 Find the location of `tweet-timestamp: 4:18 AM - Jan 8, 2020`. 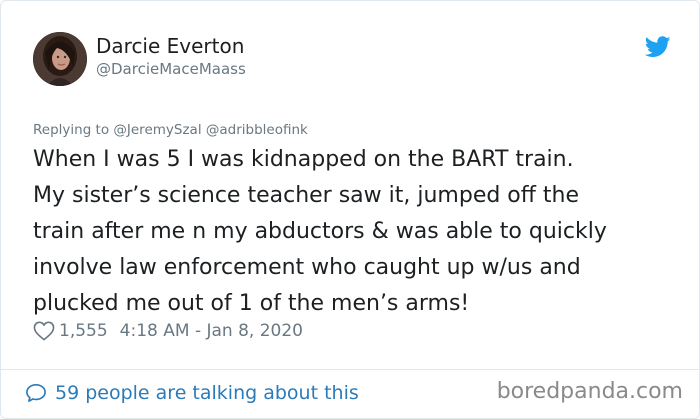

tweet-timestamp: 4:18 AM - Jan 8, 2020 is located at coordinates (211, 331).